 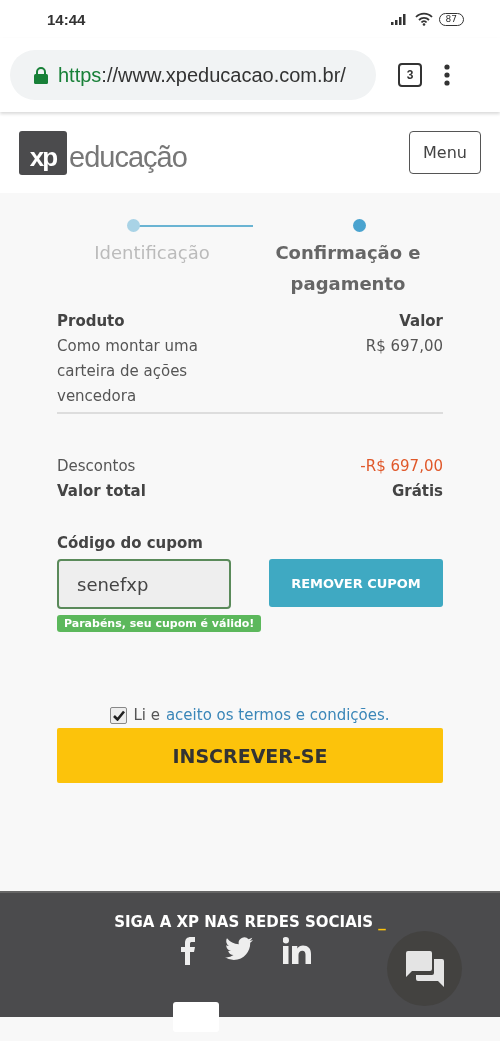 I want to click on summary-value: Grátis, so click(x=417, y=491).